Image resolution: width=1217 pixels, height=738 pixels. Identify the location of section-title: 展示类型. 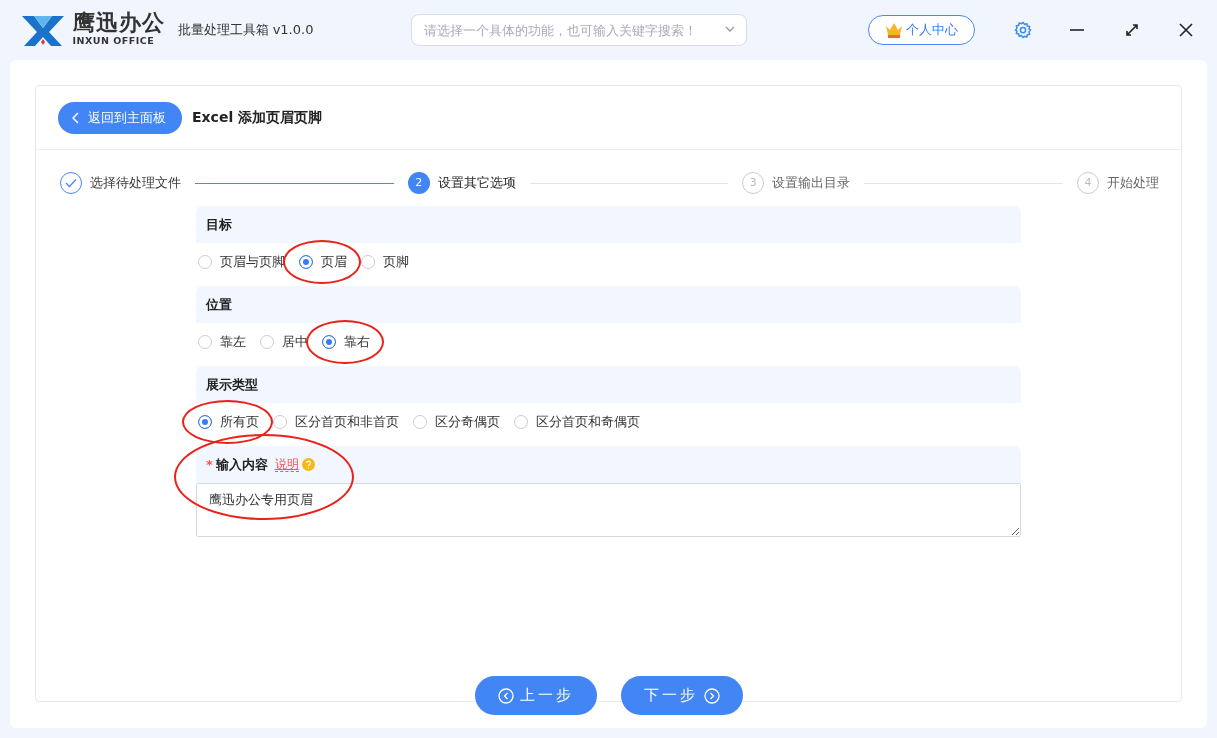
(232, 384).